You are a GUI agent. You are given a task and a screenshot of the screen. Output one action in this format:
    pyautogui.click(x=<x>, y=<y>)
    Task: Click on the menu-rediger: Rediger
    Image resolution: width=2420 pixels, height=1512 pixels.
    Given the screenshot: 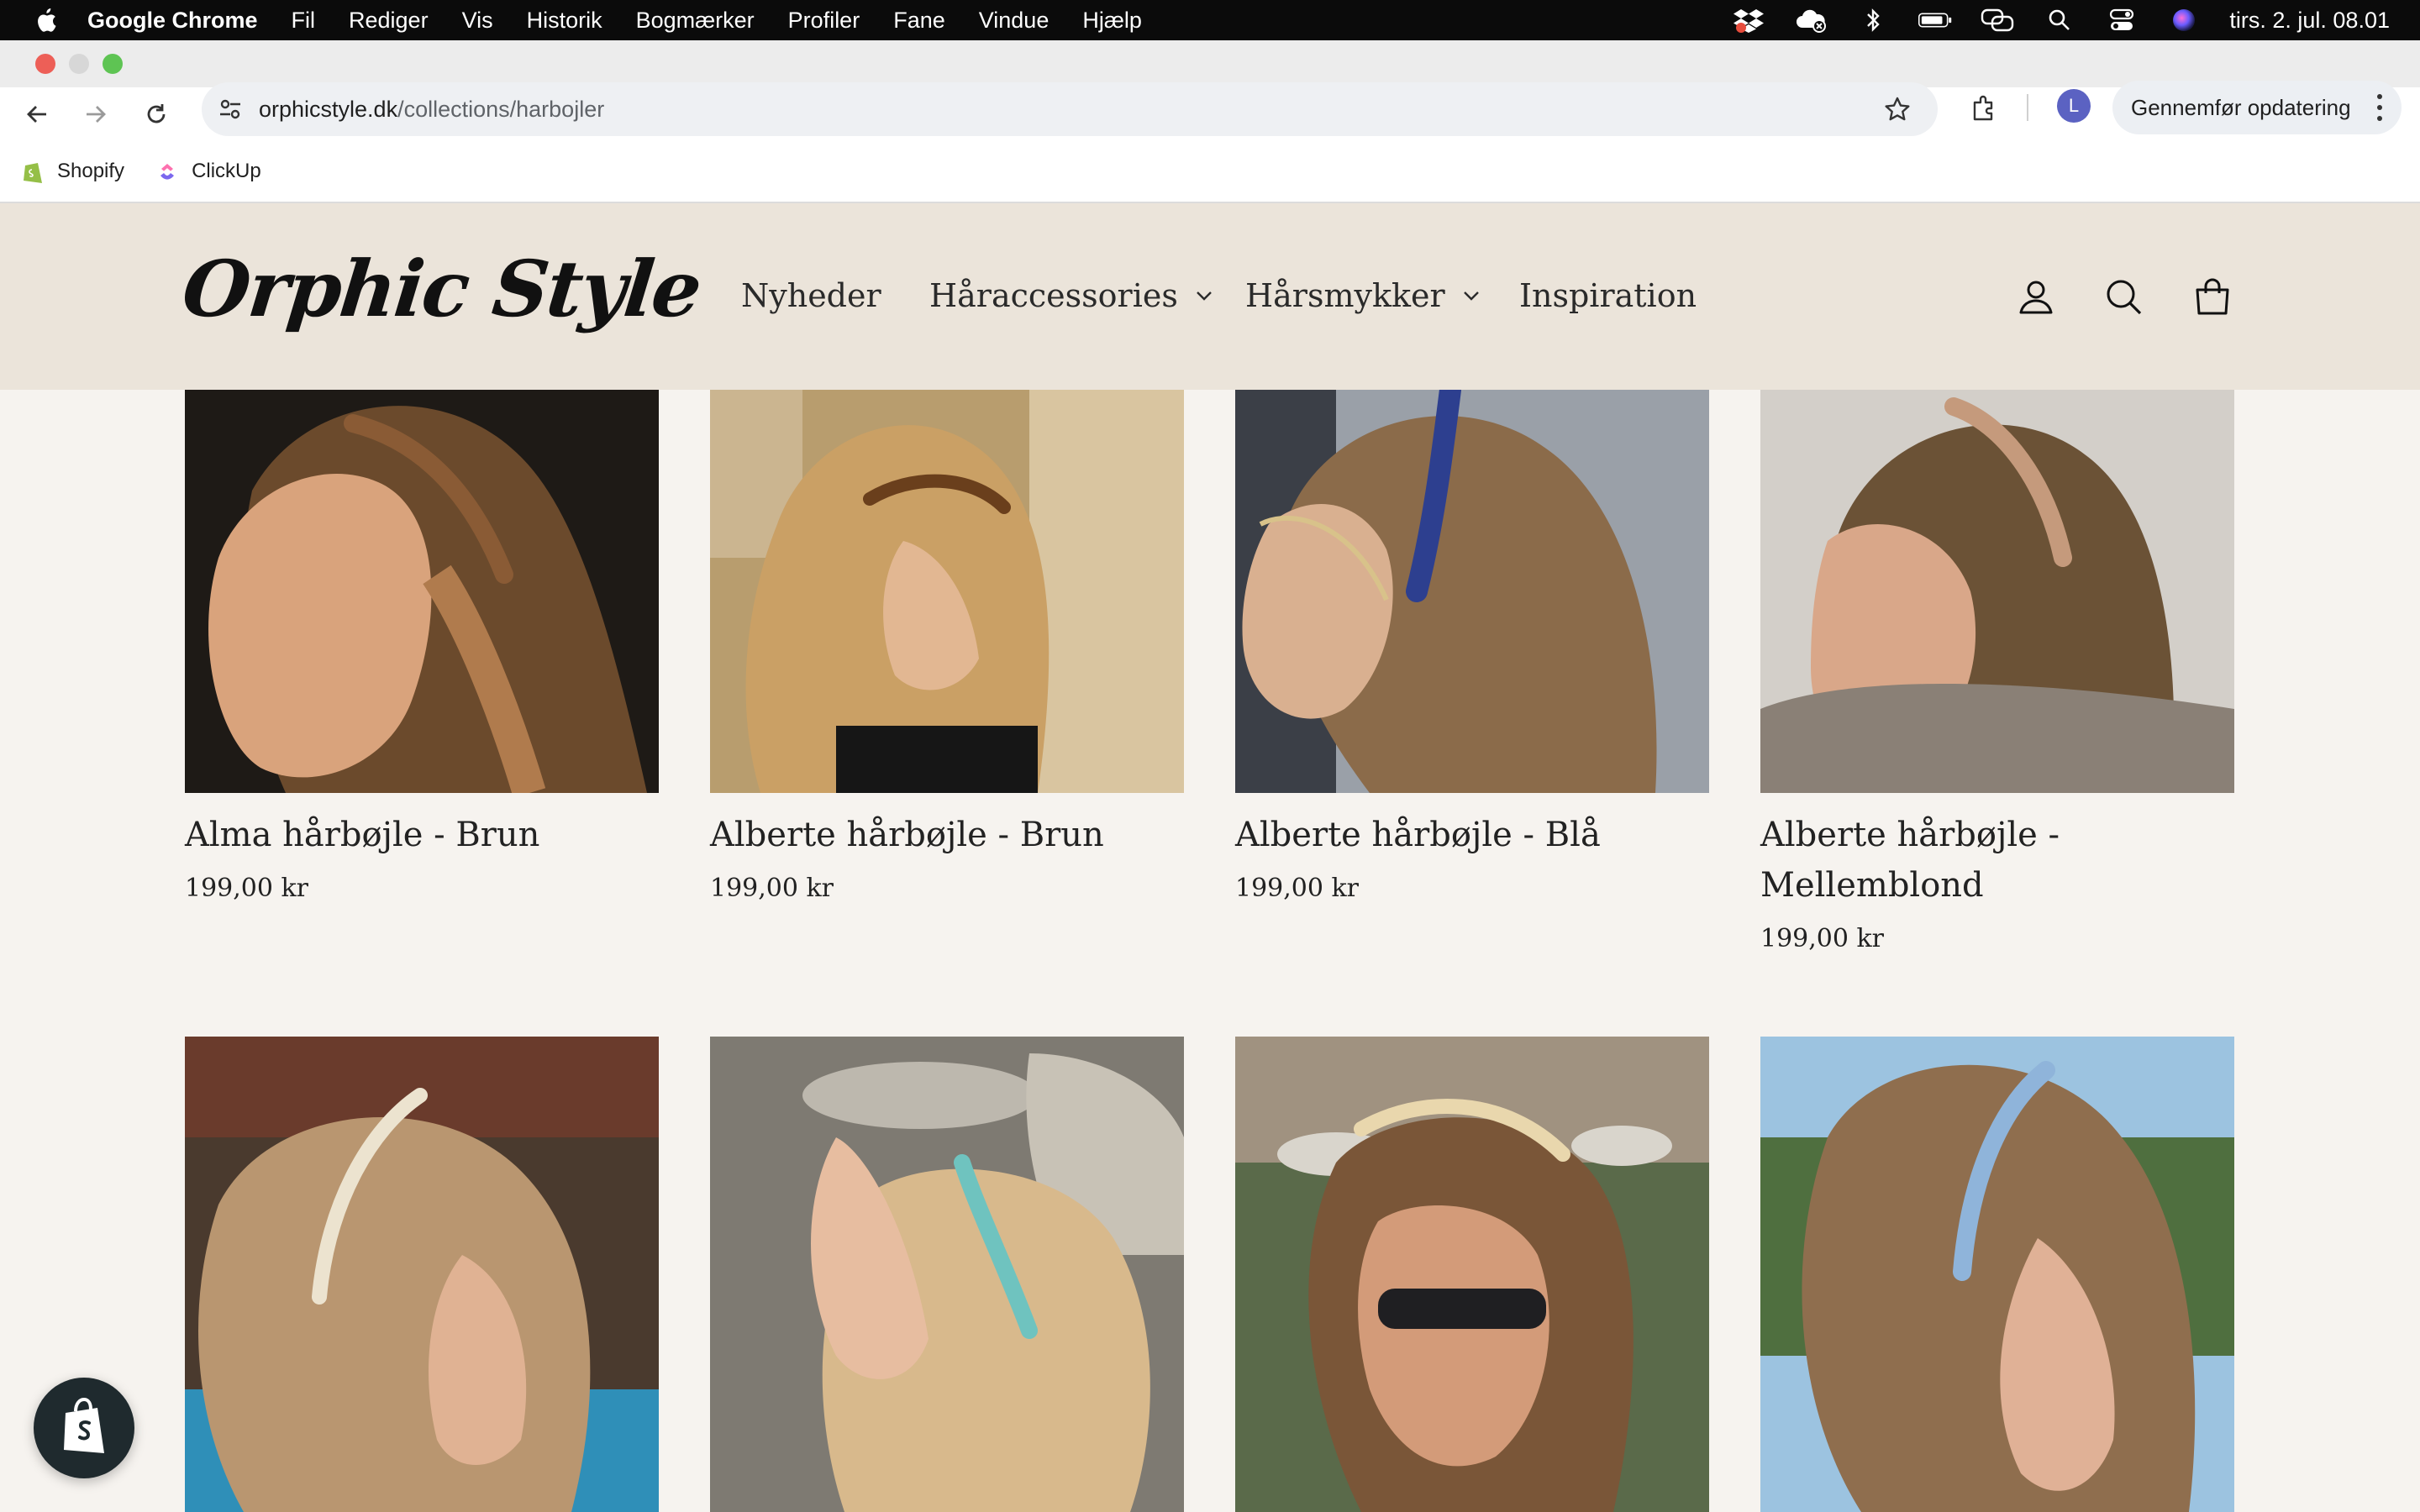 What is the action you would take?
    pyautogui.click(x=389, y=21)
    